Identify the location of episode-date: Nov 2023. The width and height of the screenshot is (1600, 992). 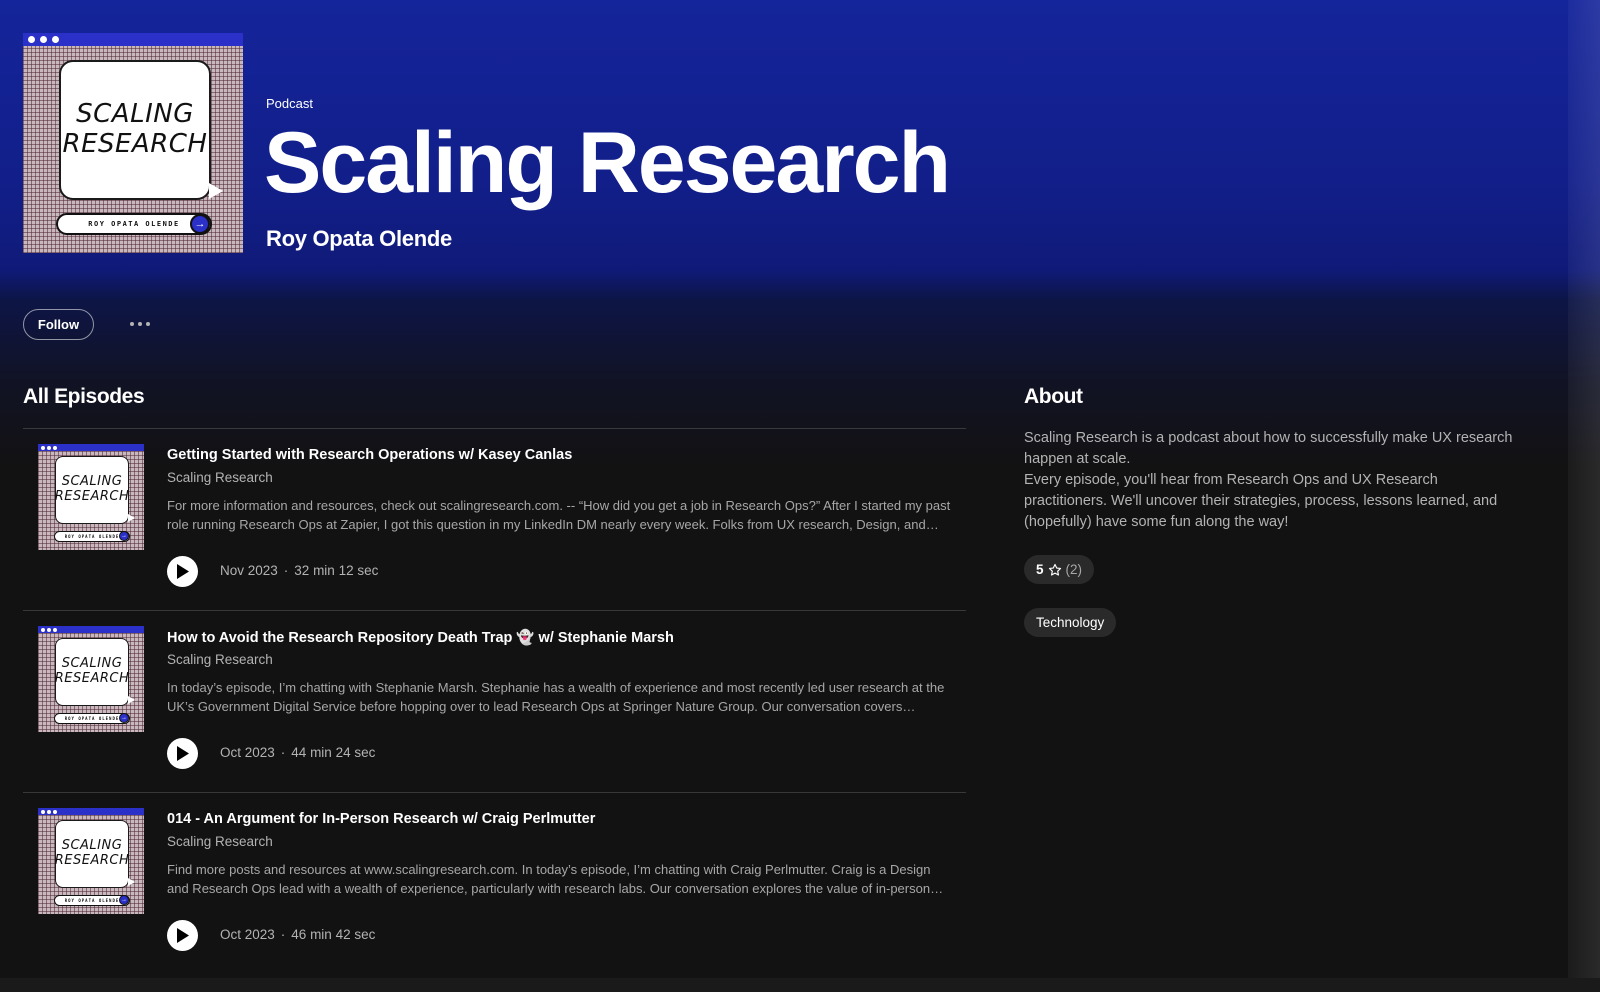
(249, 570).